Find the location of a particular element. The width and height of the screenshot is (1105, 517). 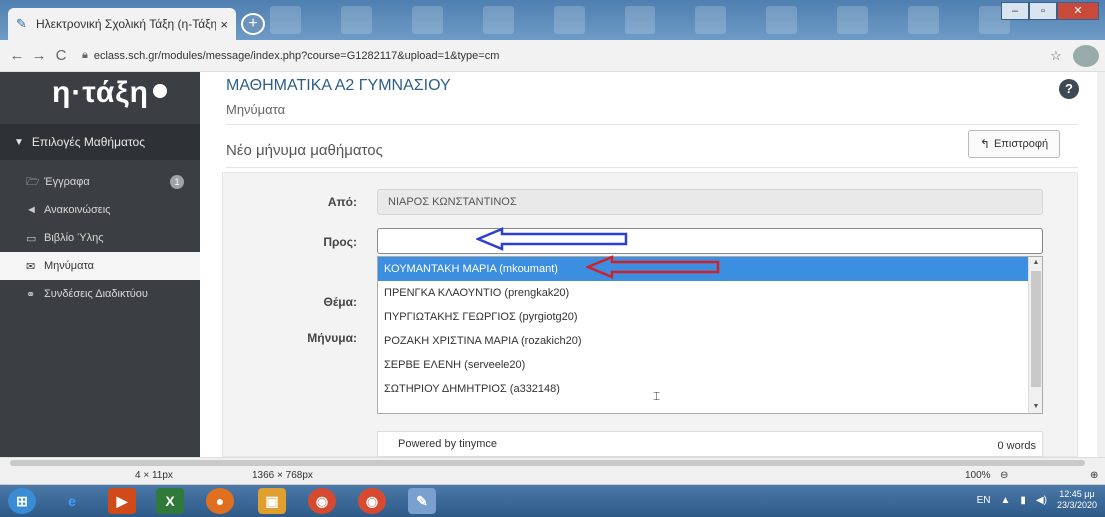

browser-tab: ✎ Ηλεκτρονική Σχολική Τάξη (η-Τάξη) × is located at coordinates (122, 24).